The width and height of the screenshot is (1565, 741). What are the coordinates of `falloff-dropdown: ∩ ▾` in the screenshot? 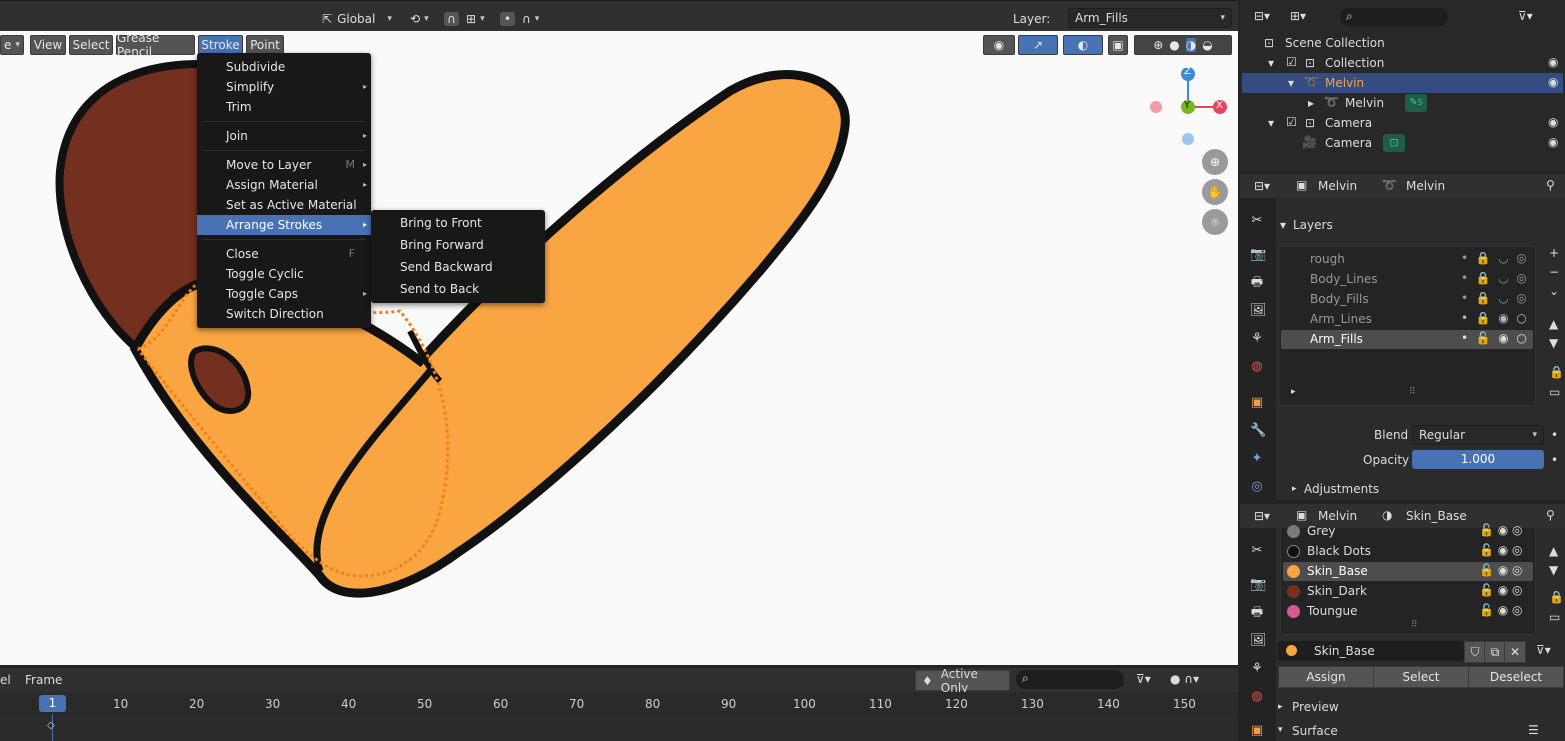 It's located at (530, 19).